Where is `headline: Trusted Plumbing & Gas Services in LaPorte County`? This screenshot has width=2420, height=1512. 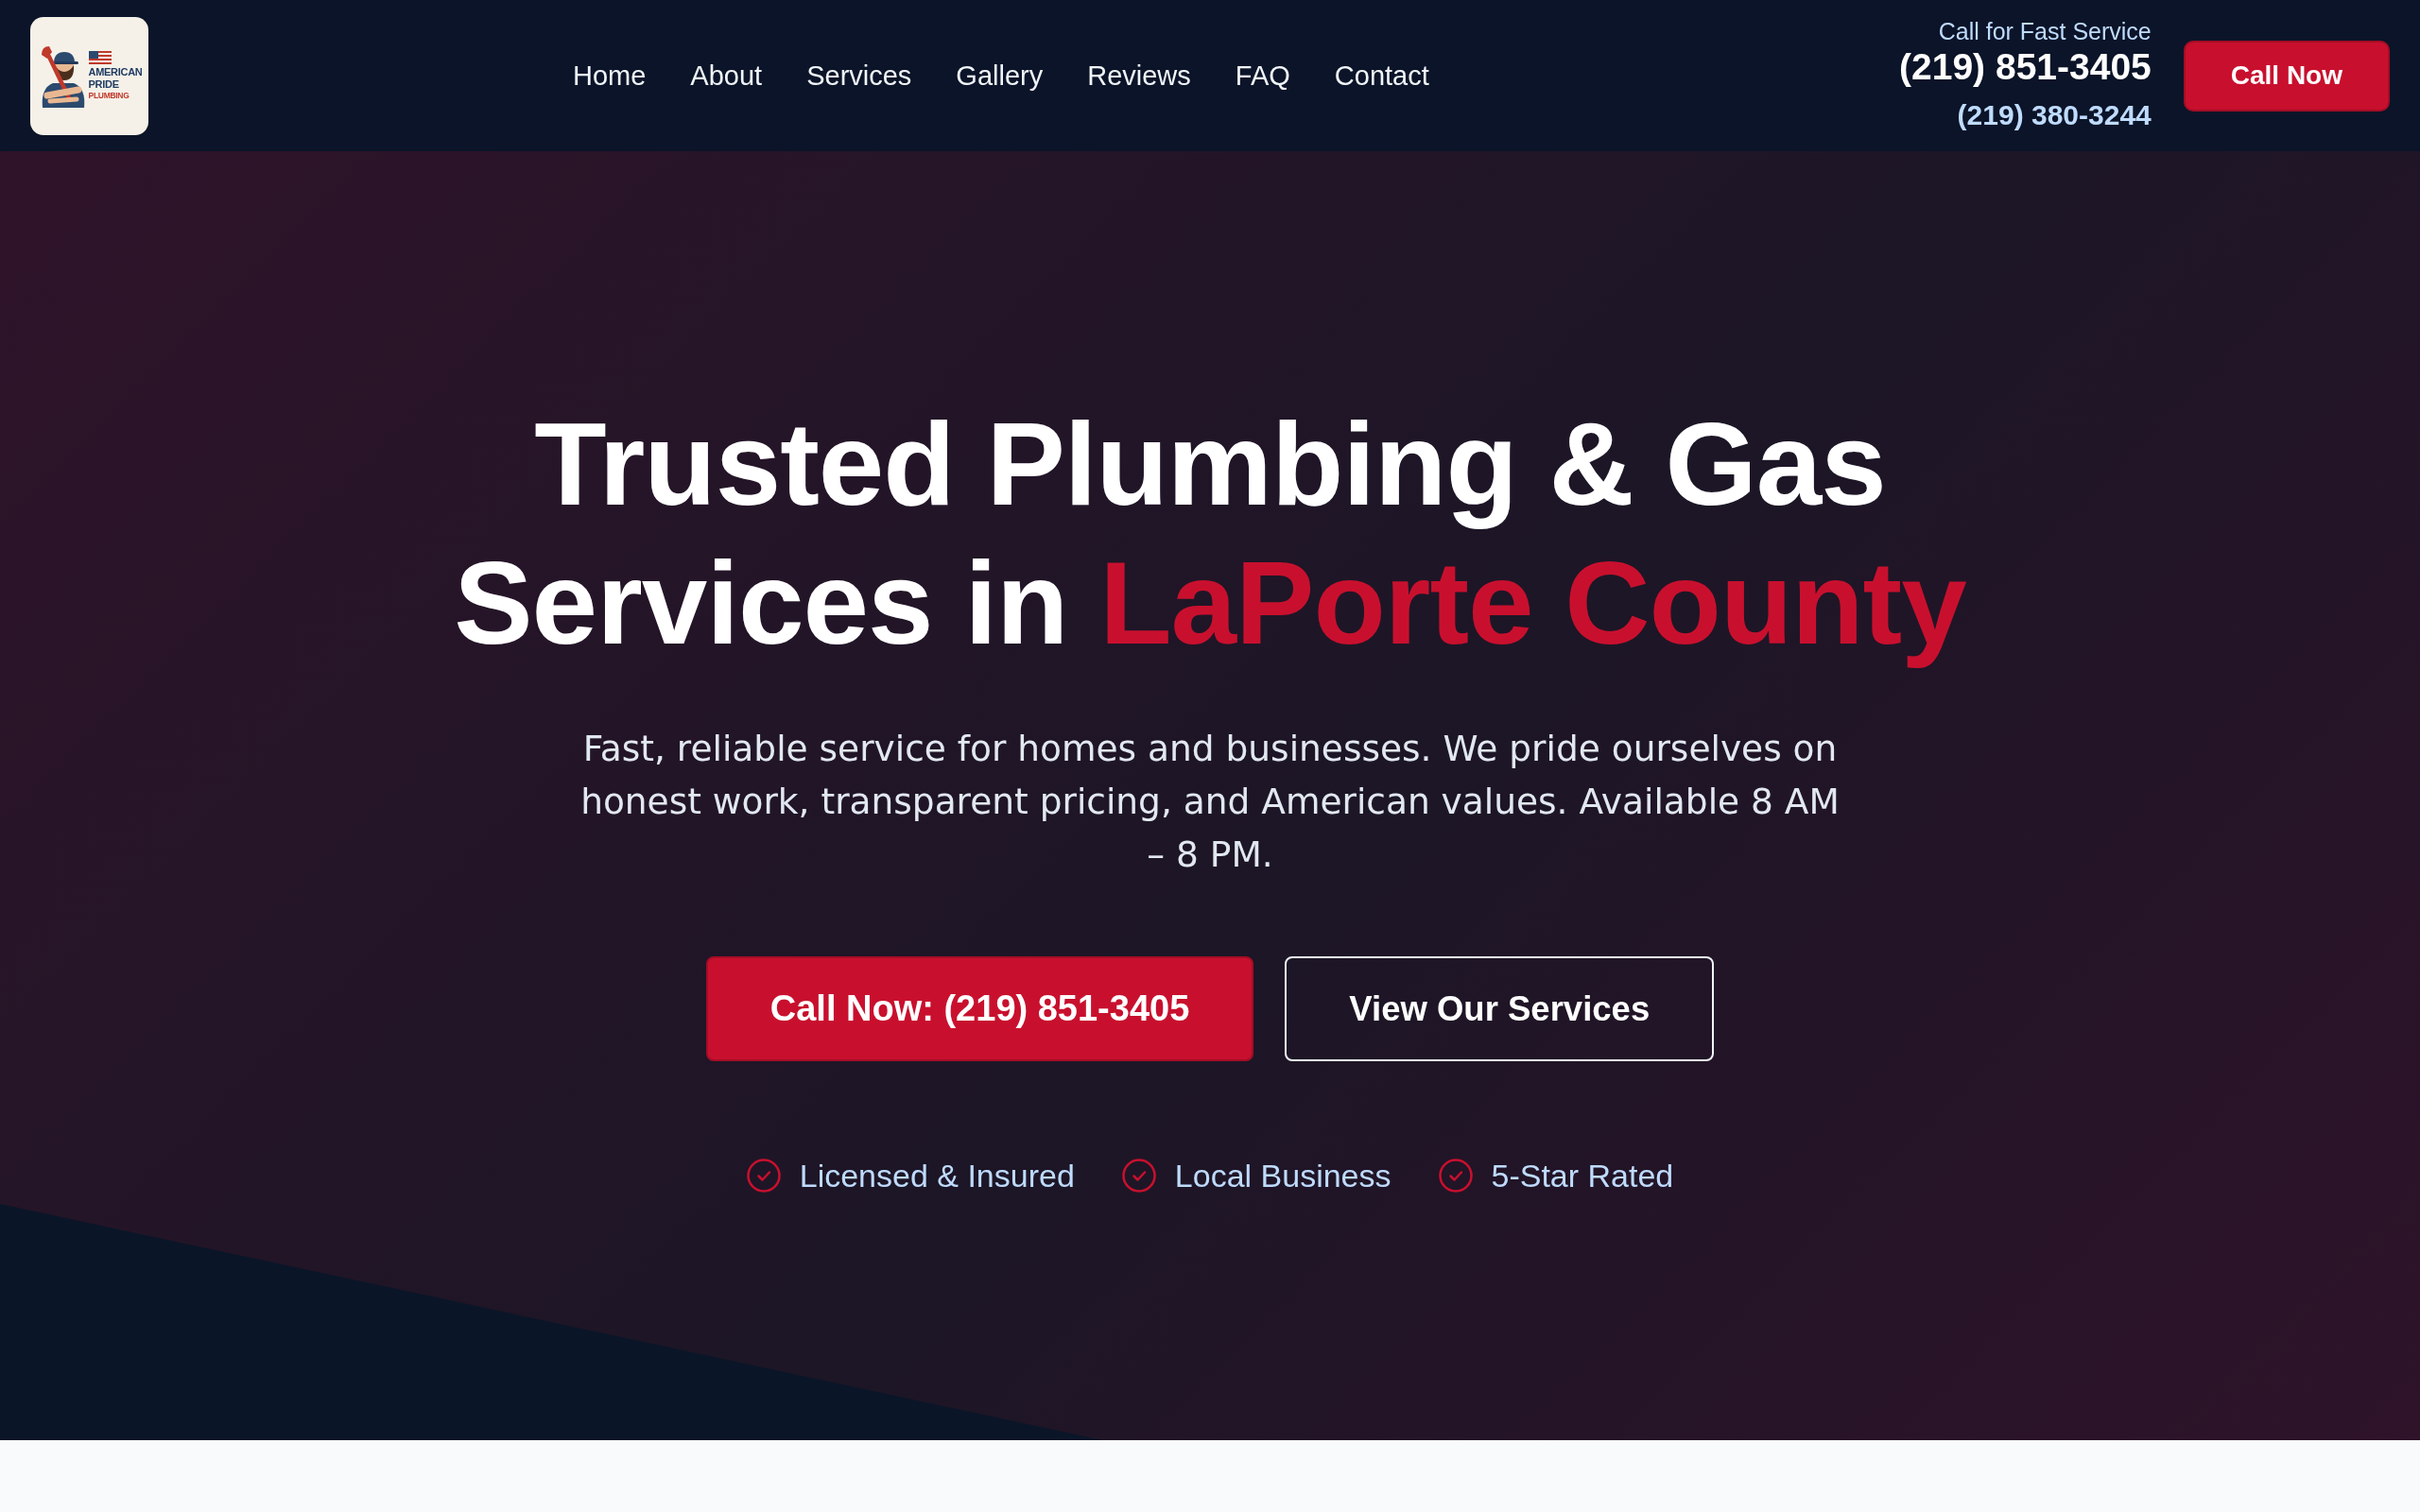 headline: Trusted Plumbing & Gas Services in LaPorte County is located at coordinates (1210, 533).